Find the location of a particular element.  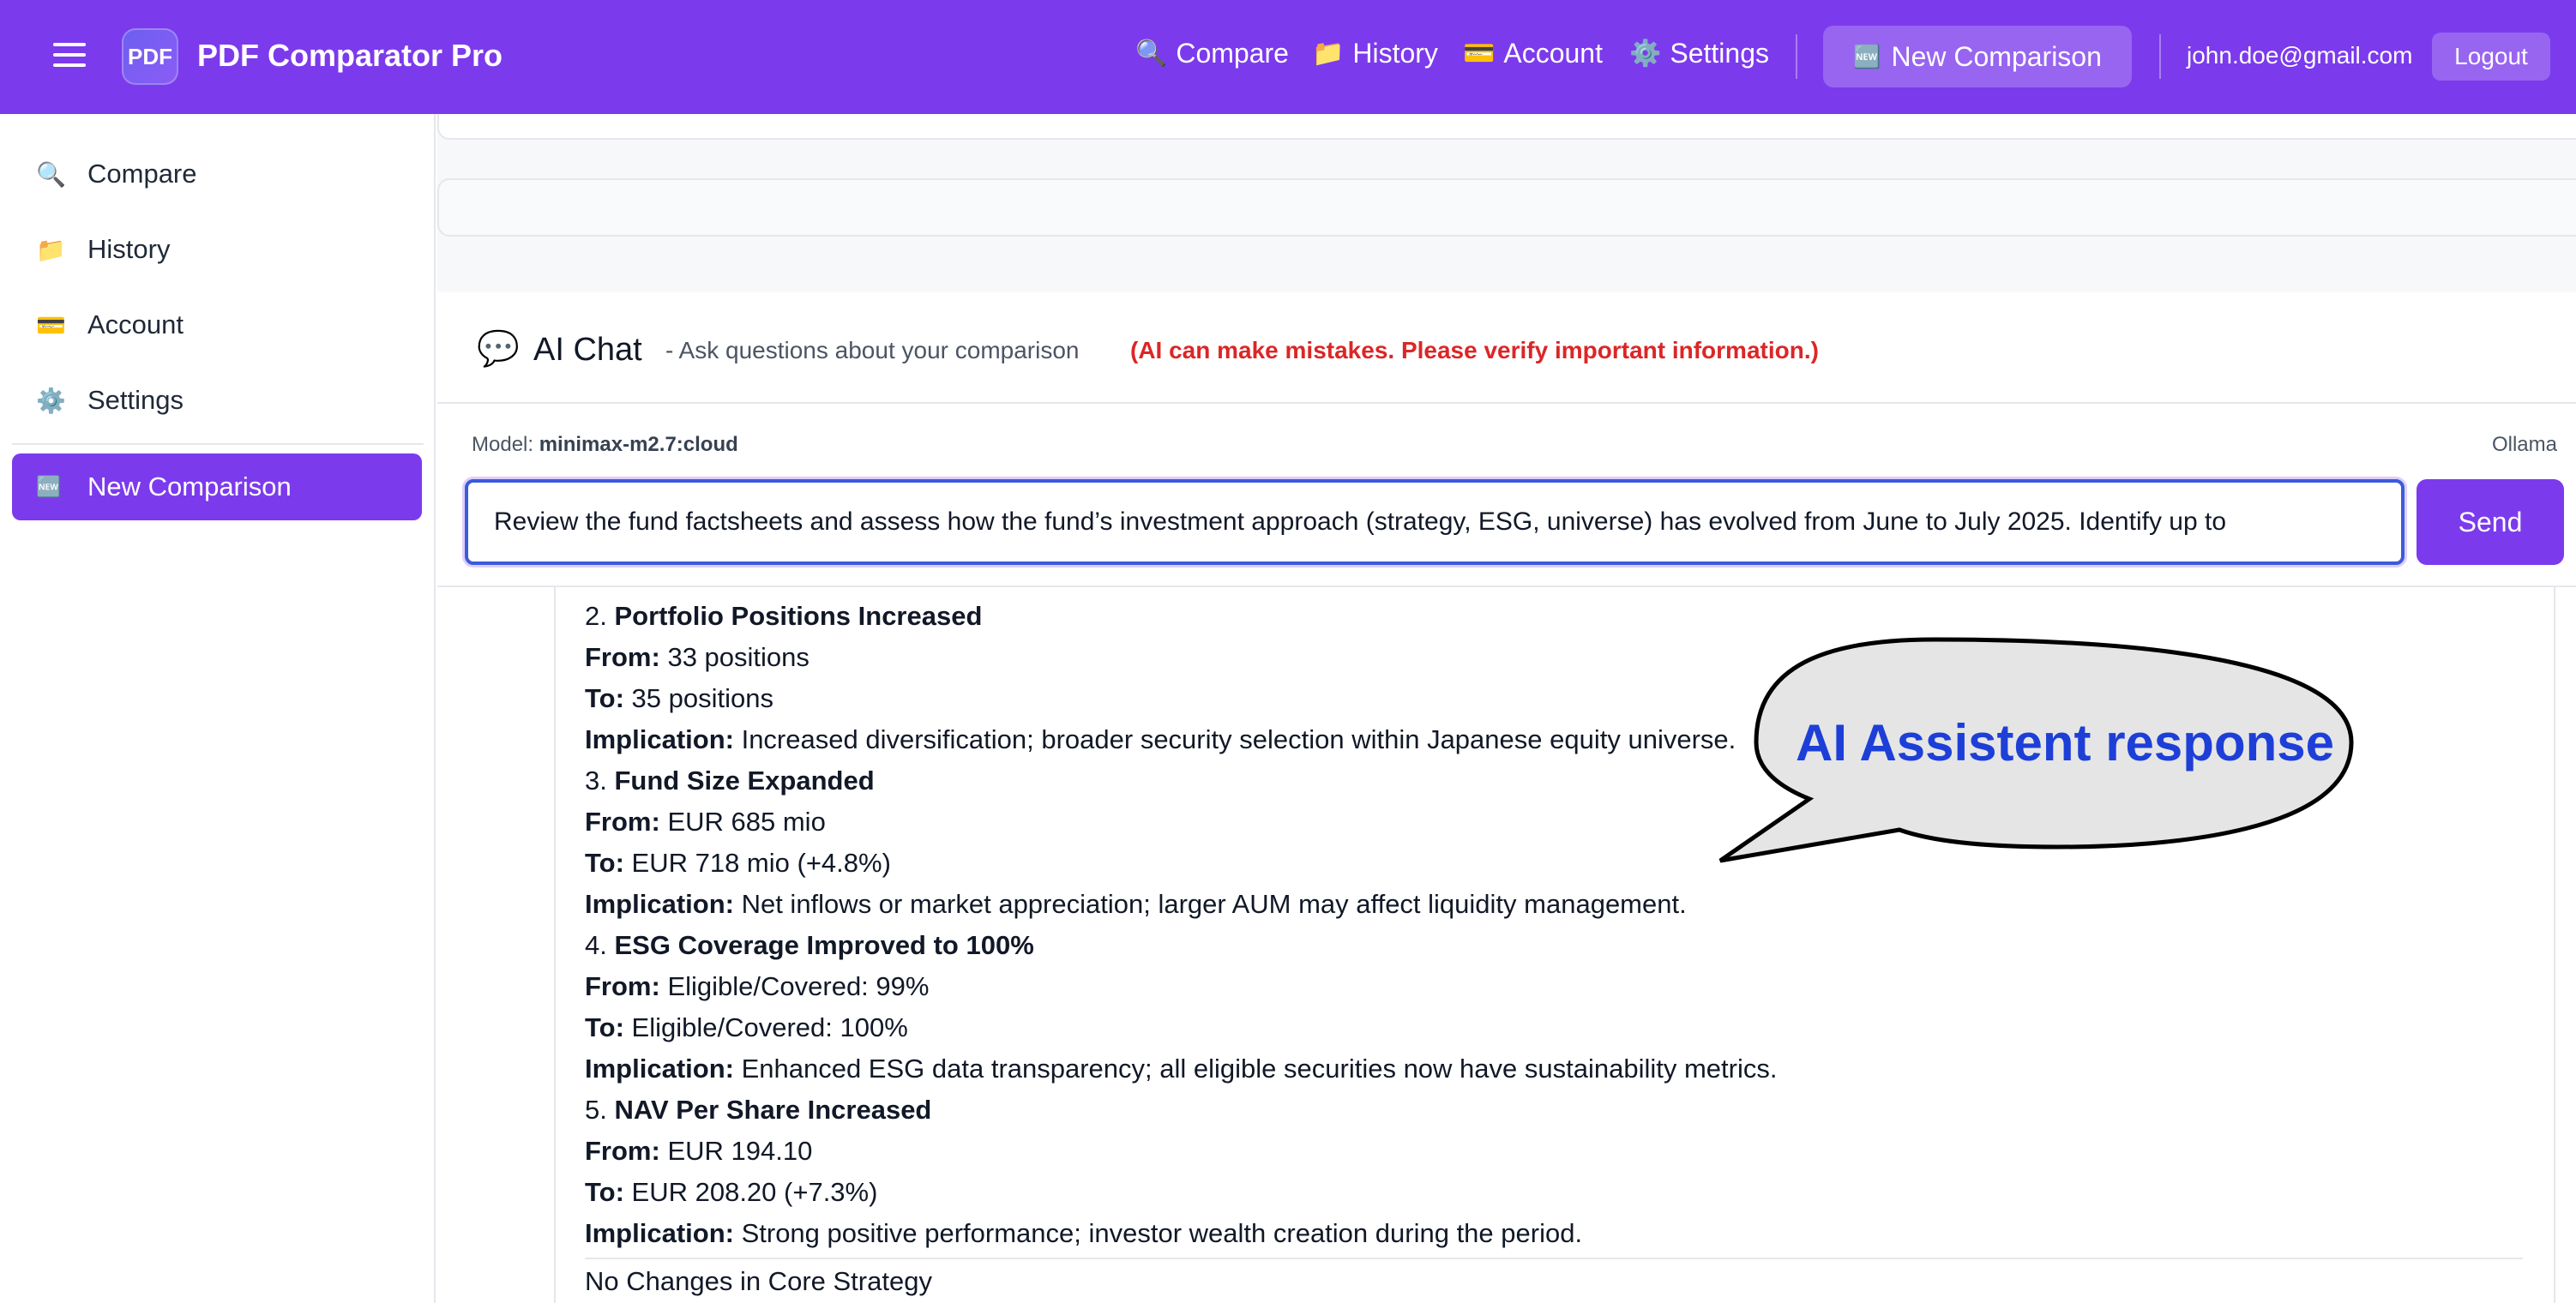

model-provider: Ollama is located at coordinates (2524, 445).